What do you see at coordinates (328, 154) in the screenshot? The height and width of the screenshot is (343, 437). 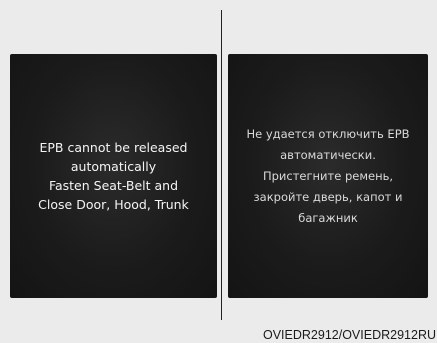 I see `message-line: автоматически.` at bounding box center [328, 154].